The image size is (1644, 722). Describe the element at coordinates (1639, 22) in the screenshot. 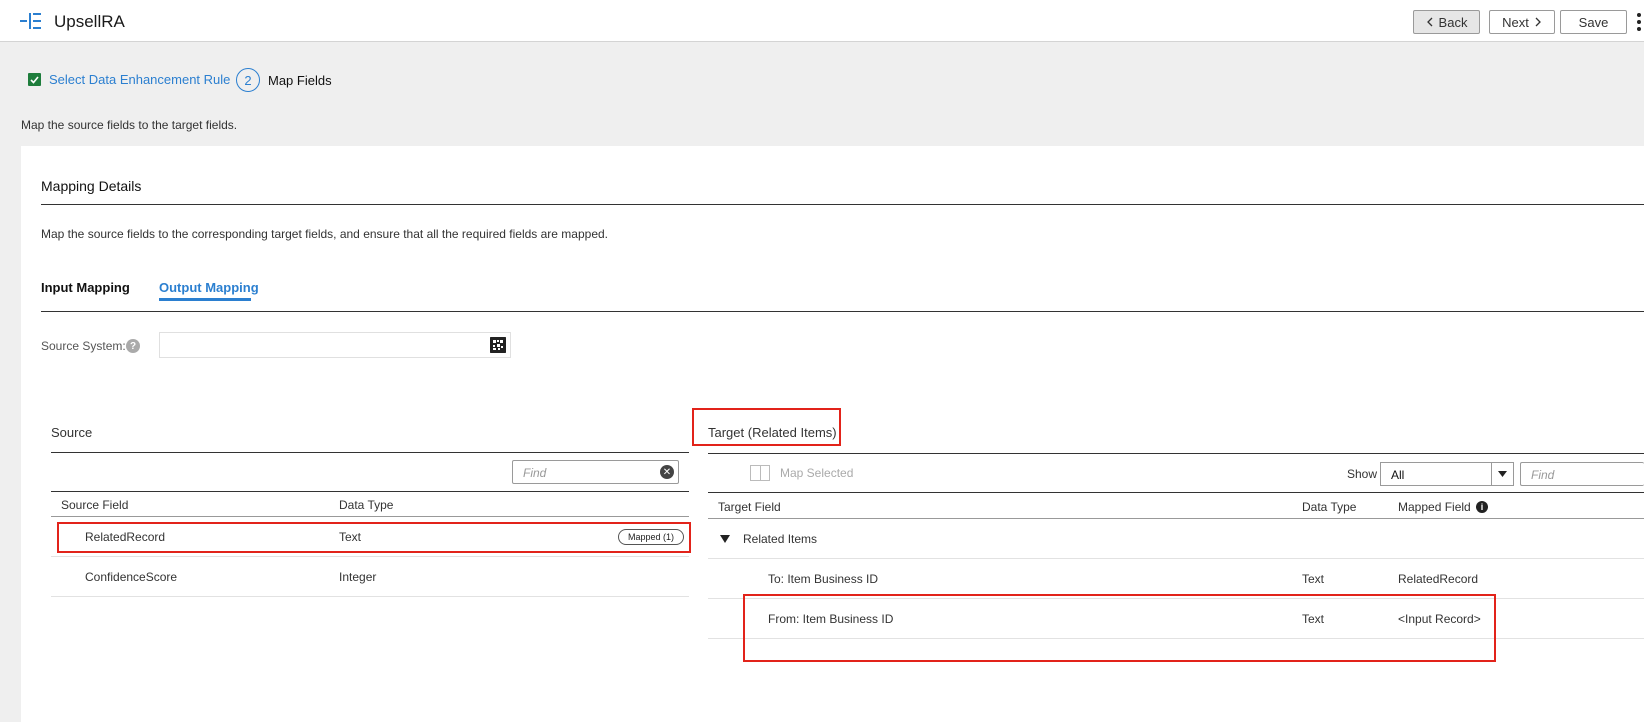

I see `more-options-icon` at that location.